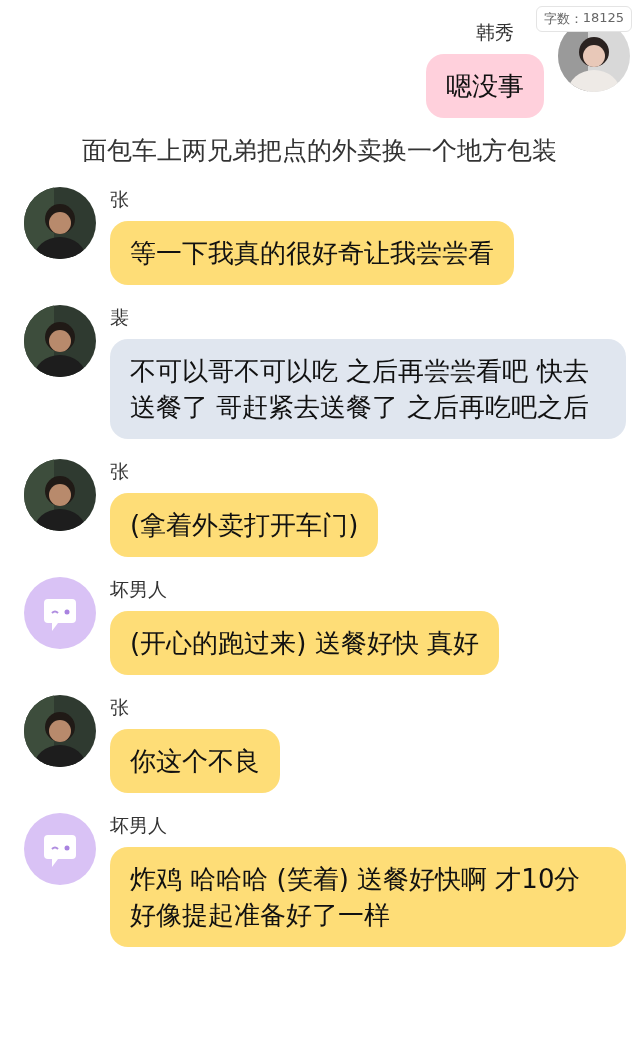  Describe the element at coordinates (119, 317) in the screenshot. I see `sender-name: 裴` at that location.